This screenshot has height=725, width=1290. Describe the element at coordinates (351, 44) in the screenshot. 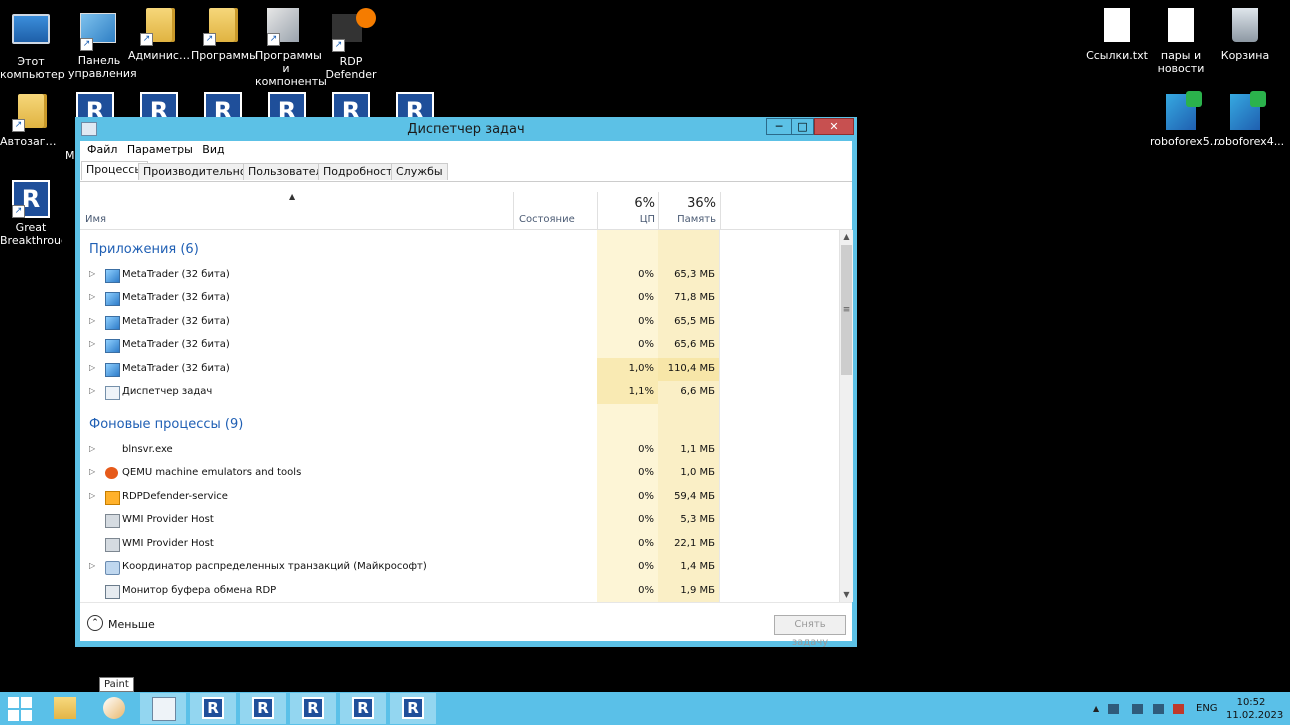

I see `desktop-icon-rdp-defender: RDP Defender` at that location.